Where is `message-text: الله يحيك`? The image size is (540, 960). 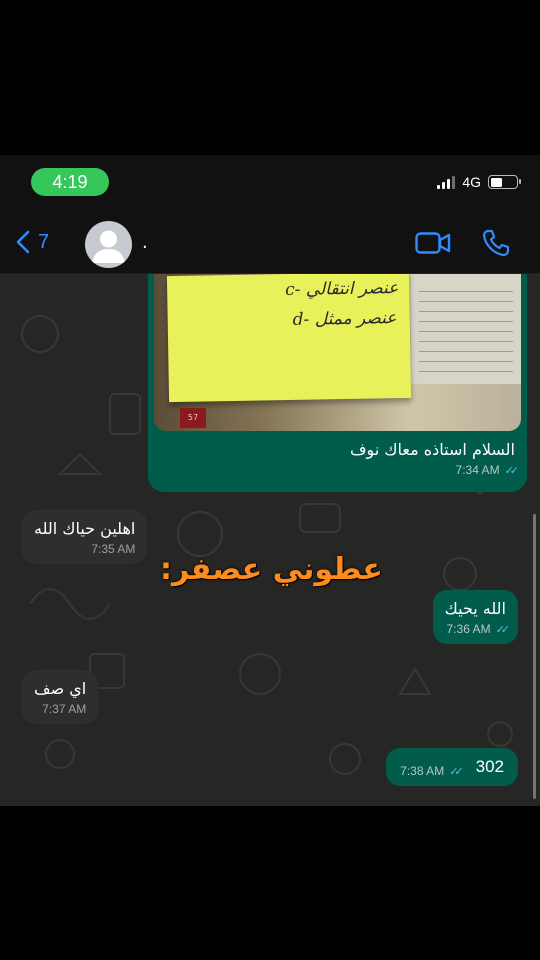
message-text: الله يحيك is located at coordinates (475, 608).